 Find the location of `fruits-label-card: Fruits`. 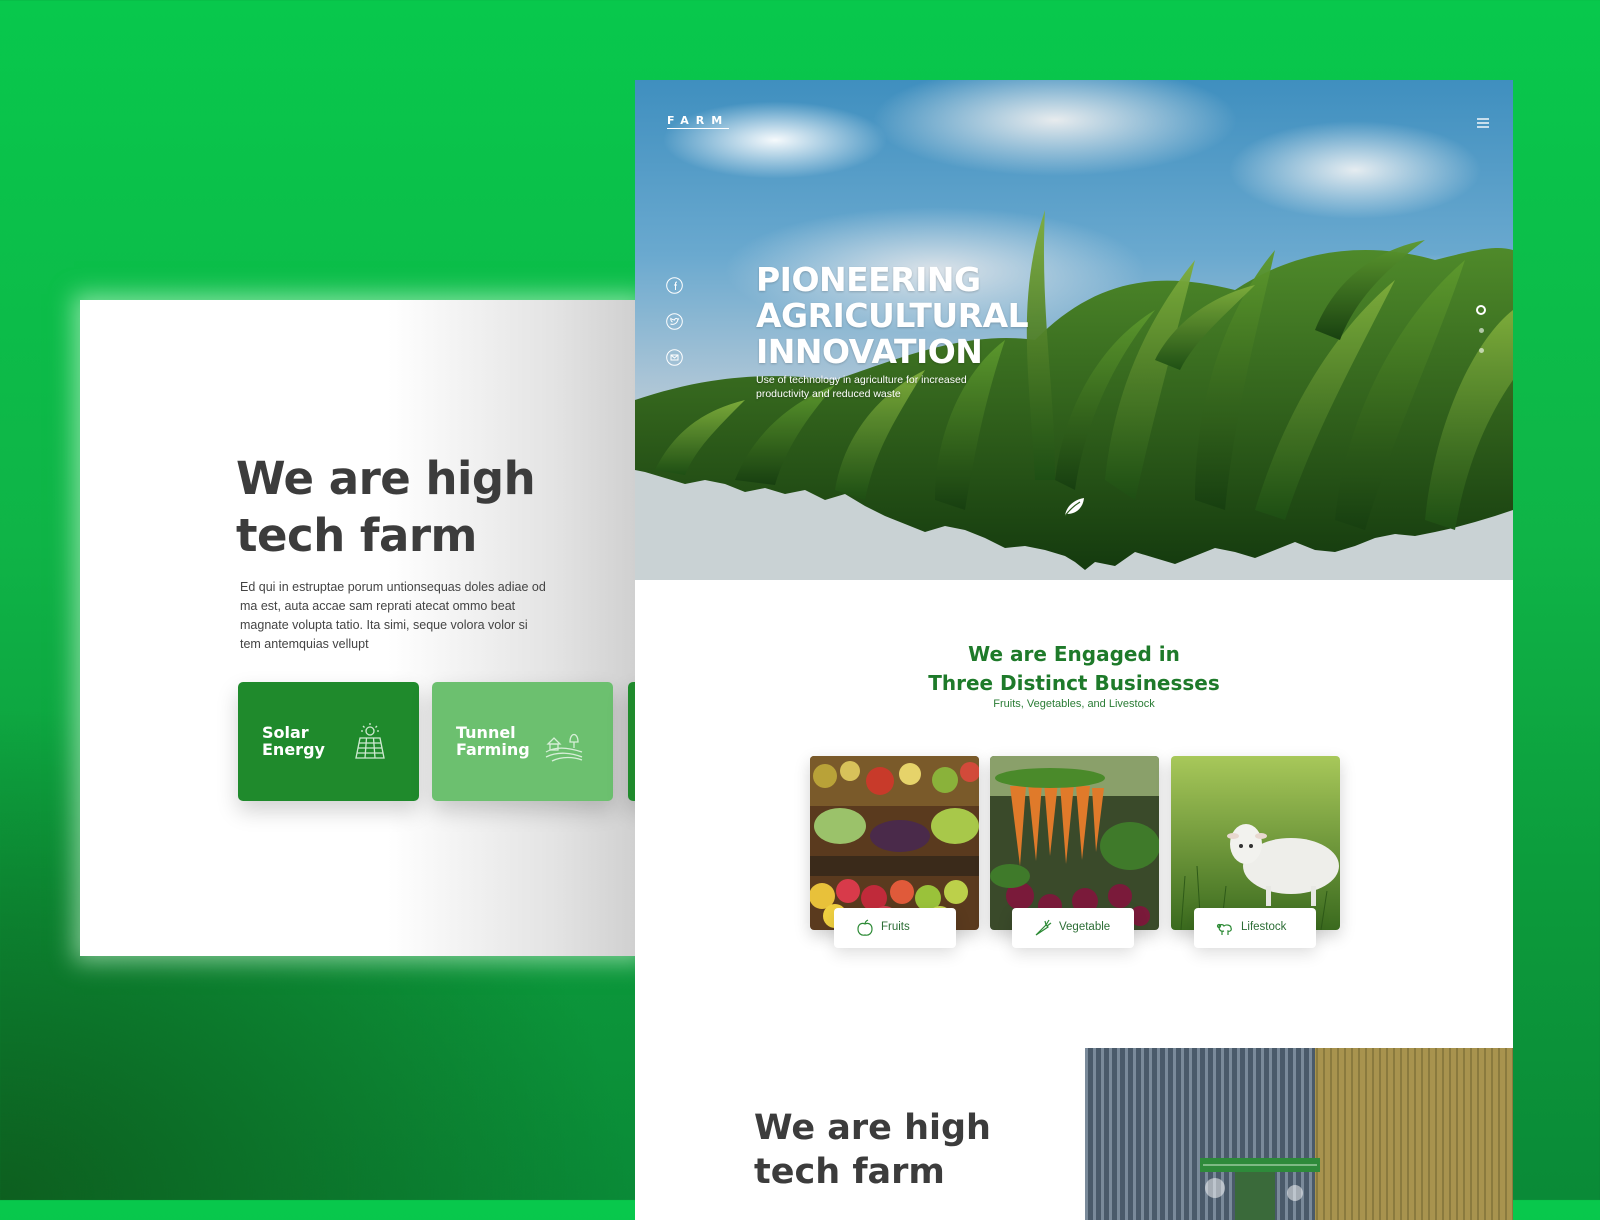

fruits-label-card: Fruits is located at coordinates (895, 928).